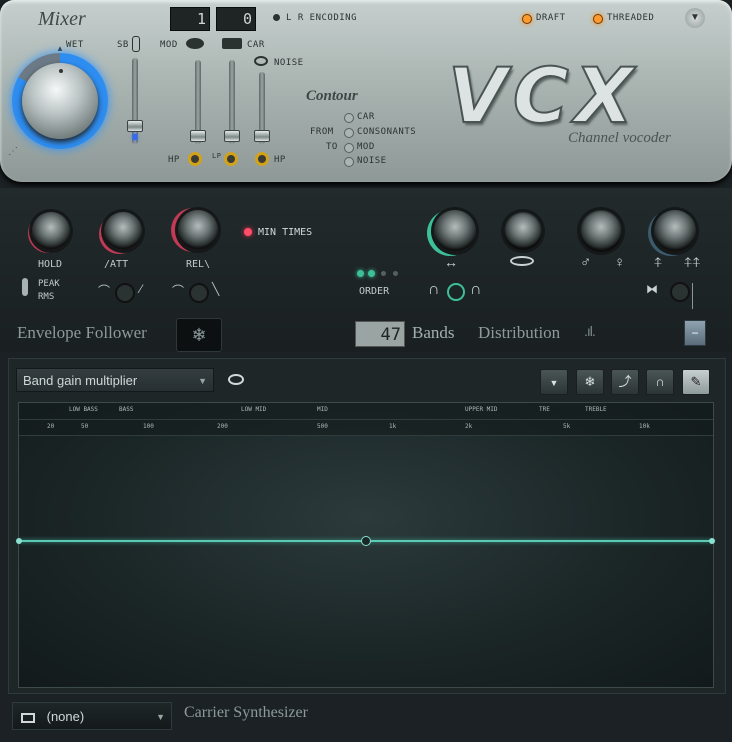  What do you see at coordinates (13, 151) in the screenshot?
I see `grip-dots-icon: ⋰` at bounding box center [13, 151].